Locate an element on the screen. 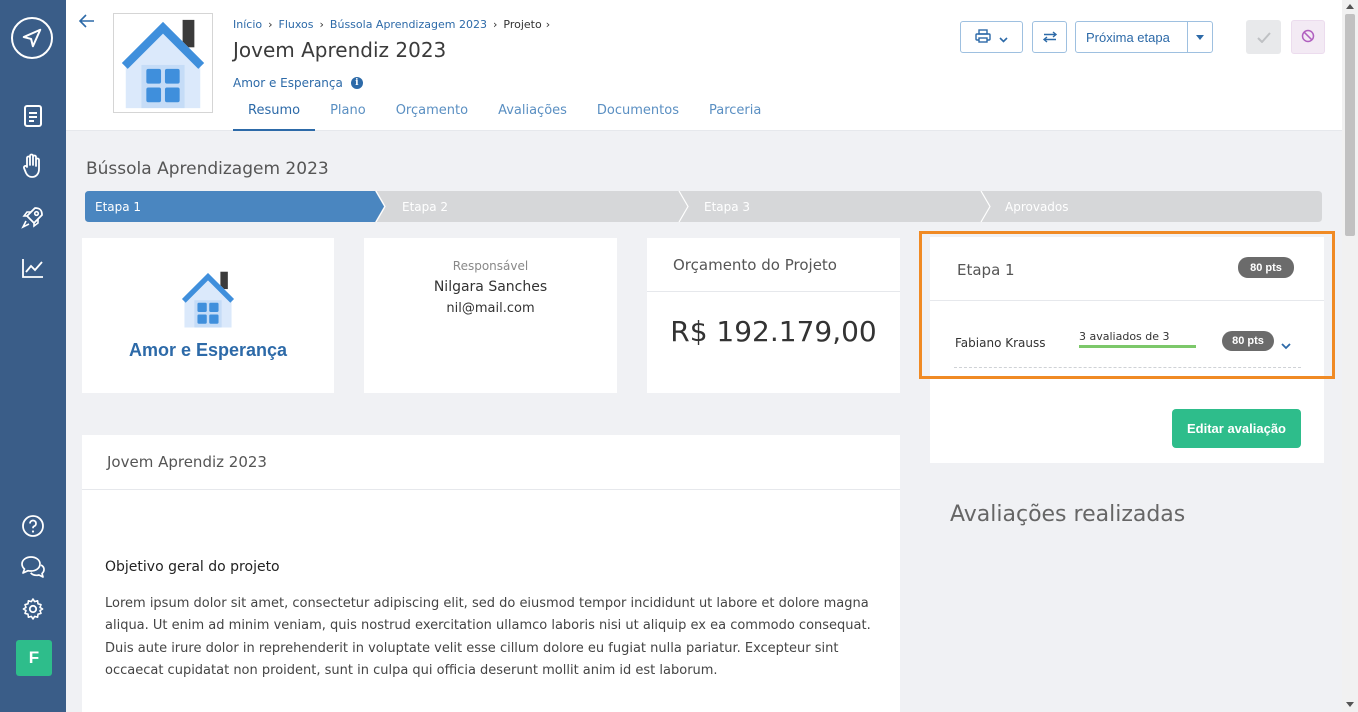 The height and width of the screenshot is (712, 1358). step-etapa-2: Etapa 2 is located at coordinates (420, 206).